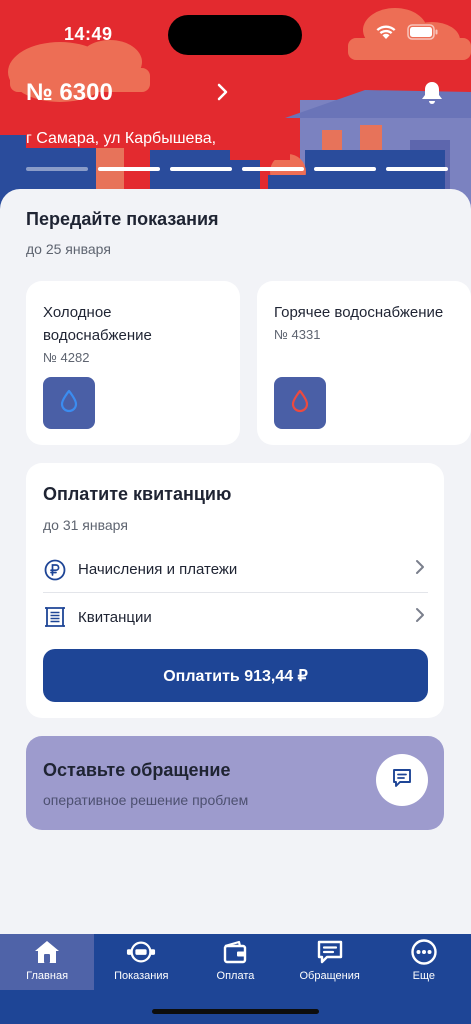 The width and height of the screenshot is (471, 1024). I want to click on meter-icon, so click(141, 952).